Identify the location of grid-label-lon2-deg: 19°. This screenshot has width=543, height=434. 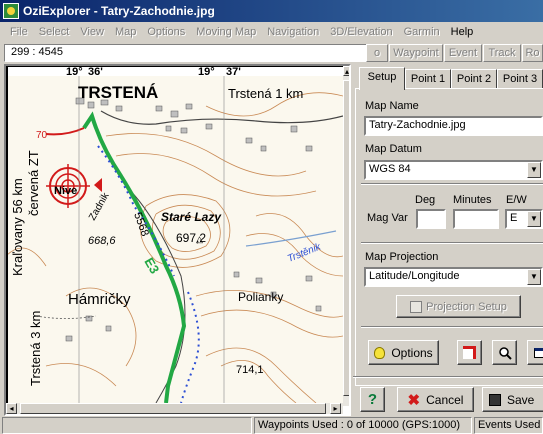
(206, 72).